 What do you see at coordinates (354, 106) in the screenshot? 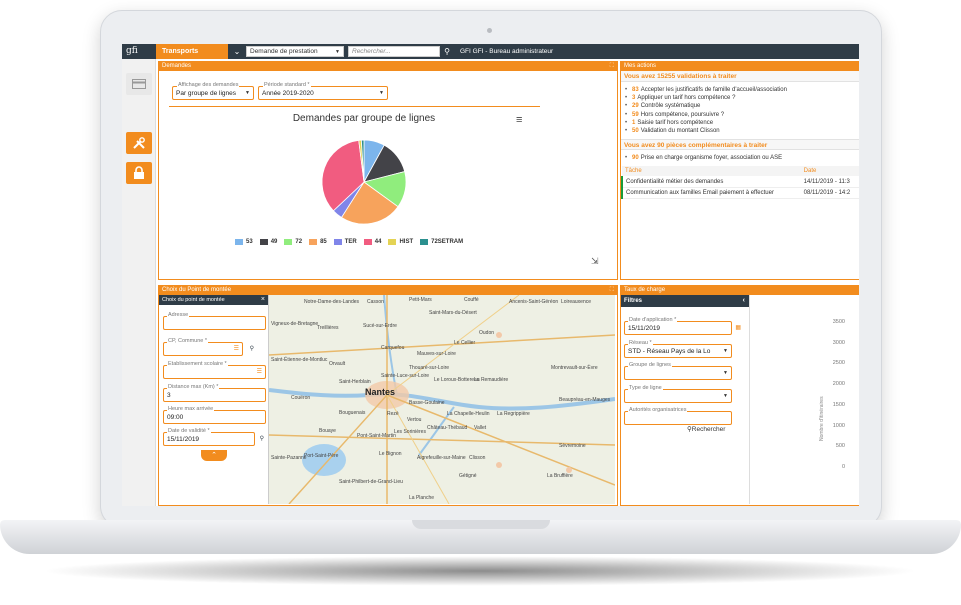
I see `divider` at bounding box center [354, 106].